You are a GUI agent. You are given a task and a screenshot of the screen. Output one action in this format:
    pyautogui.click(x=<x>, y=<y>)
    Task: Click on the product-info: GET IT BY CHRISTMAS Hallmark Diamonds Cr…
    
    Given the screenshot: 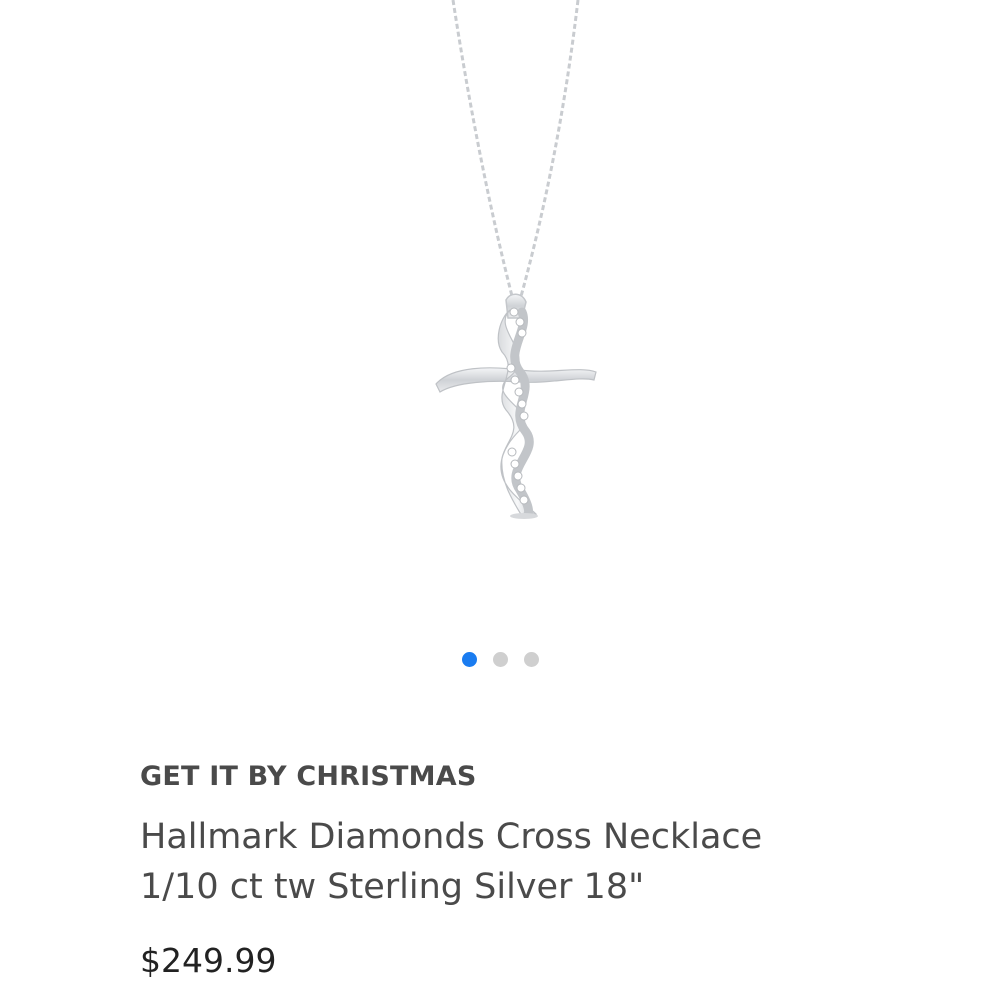 What is the action you would take?
    pyautogui.click(x=520, y=834)
    